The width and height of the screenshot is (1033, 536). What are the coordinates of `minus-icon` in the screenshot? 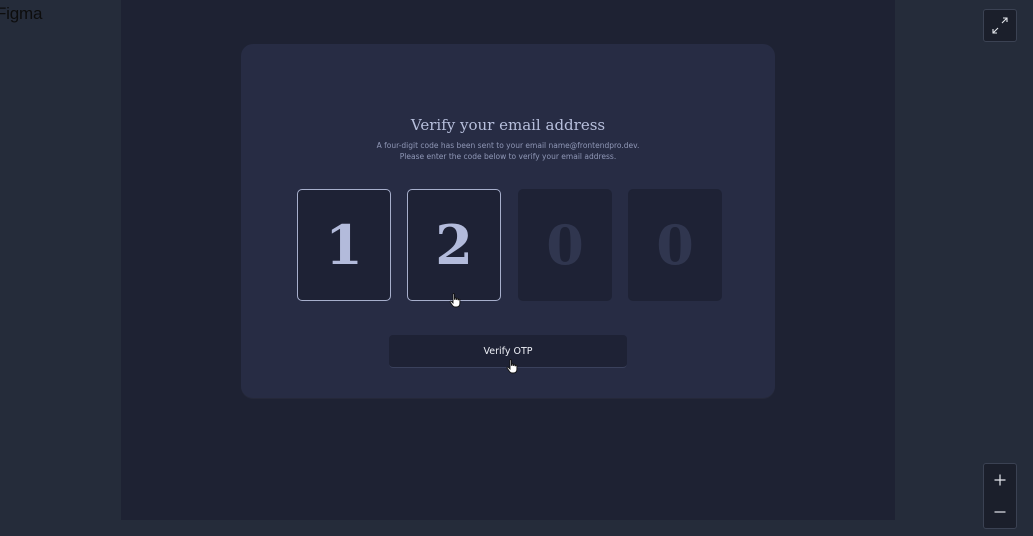 It's located at (1000, 512).